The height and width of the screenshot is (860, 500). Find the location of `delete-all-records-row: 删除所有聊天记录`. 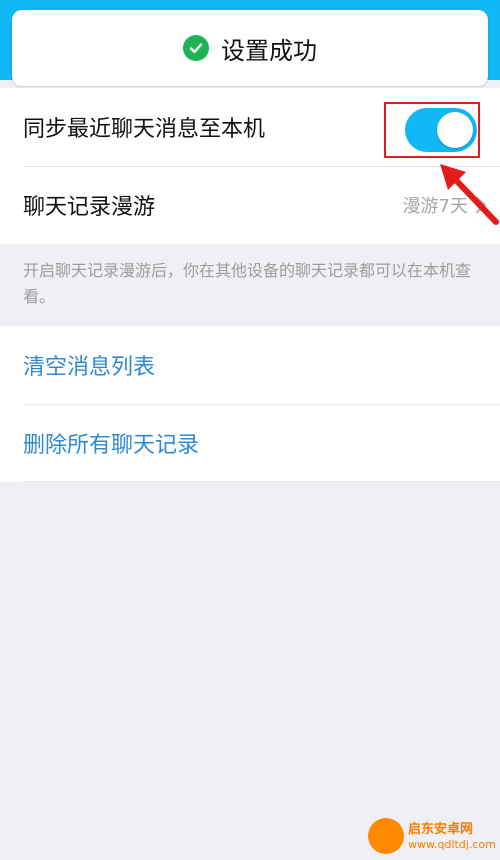

delete-all-records-row: 删除所有聊天记录 is located at coordinates (250, 443).